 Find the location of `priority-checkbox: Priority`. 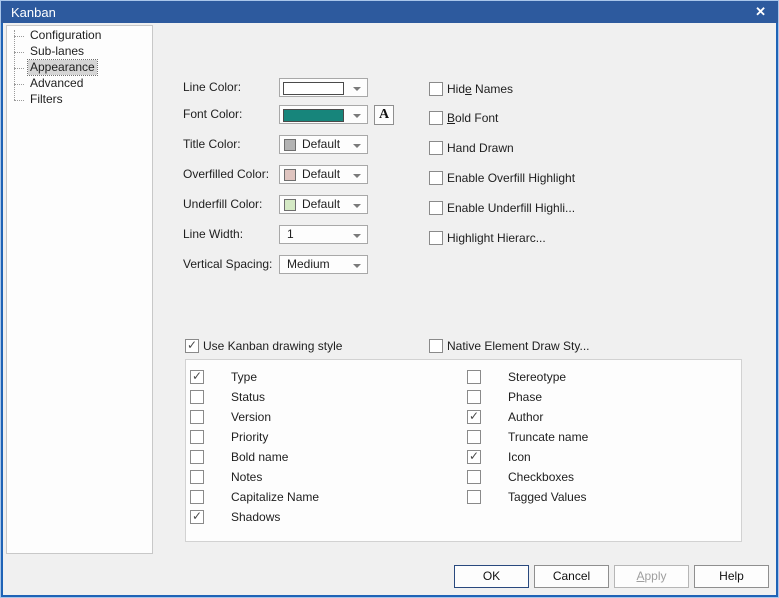

priority-checkbox: Priority is located at coordinates (229, 437).